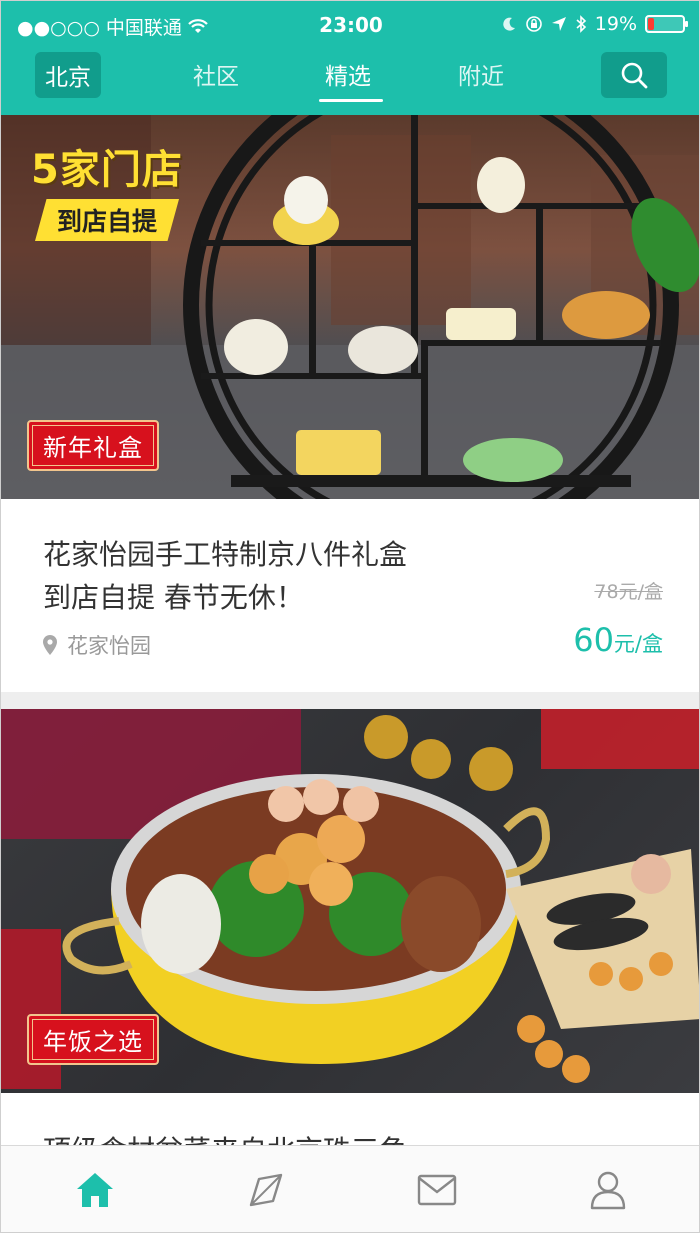 This screenshot has width=700, height=1233. What do you see at coordinates (593, 640) in the screenshot?
I see `price-amount: 60` at bounding box center [593, 640].